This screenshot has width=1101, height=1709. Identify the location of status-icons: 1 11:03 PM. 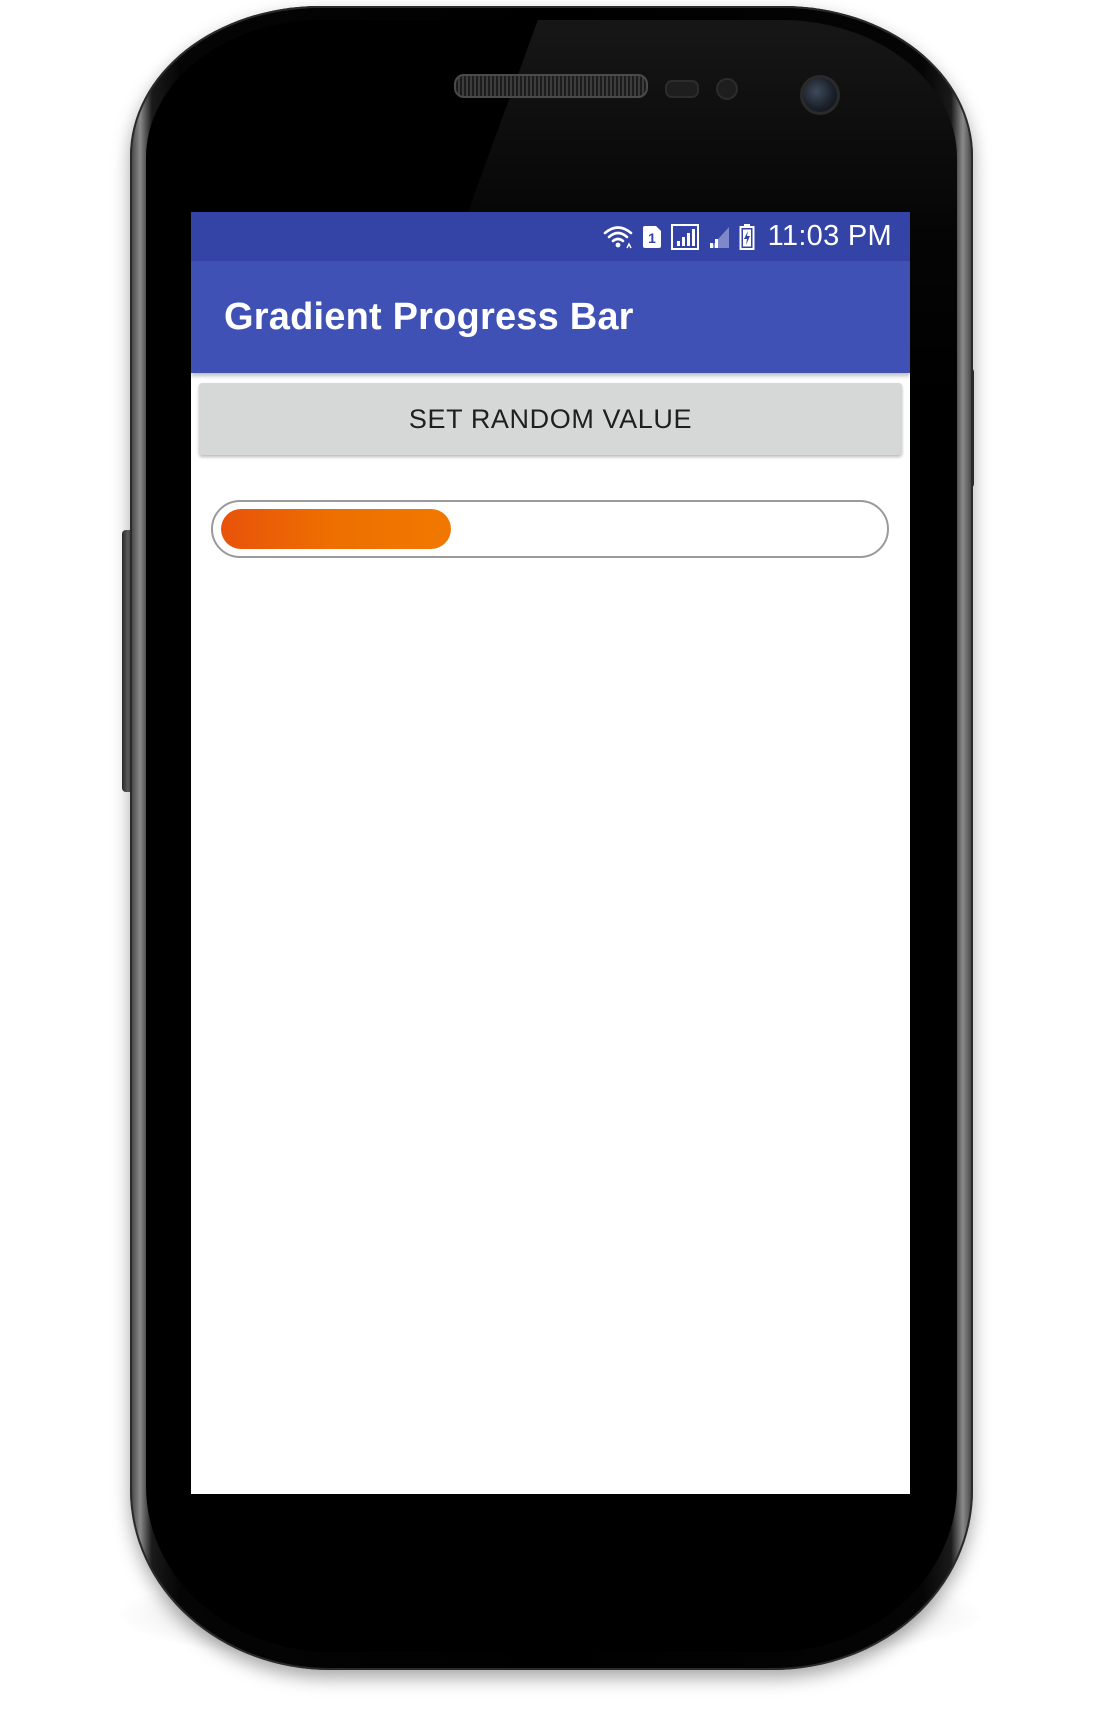
(747, 236).